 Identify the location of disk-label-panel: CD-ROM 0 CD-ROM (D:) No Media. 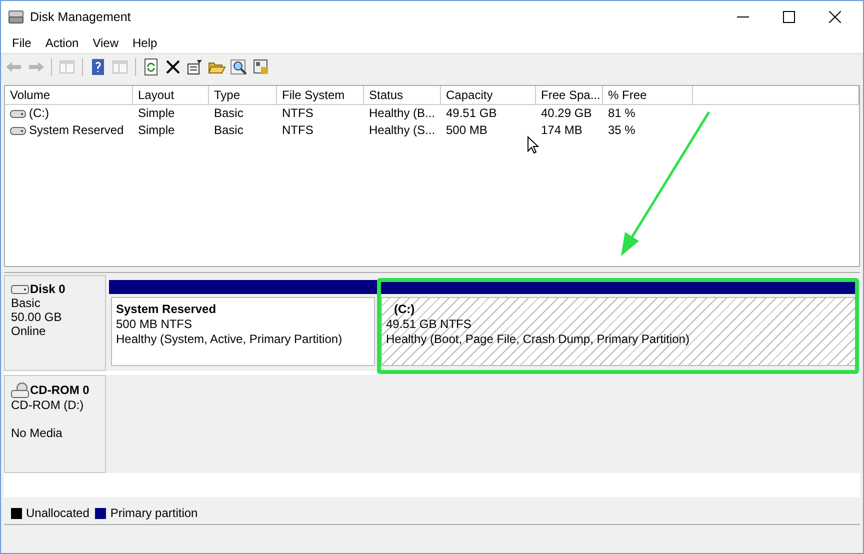
(55, 424).